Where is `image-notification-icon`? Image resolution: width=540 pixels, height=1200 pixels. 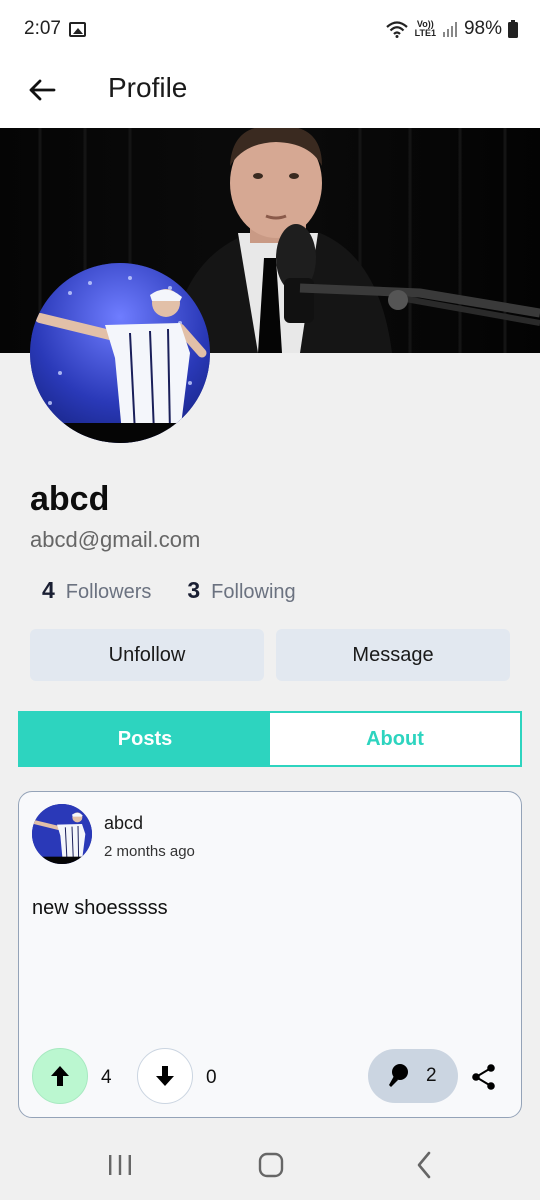 image-notification-icon is located at coordinates (77, 29).